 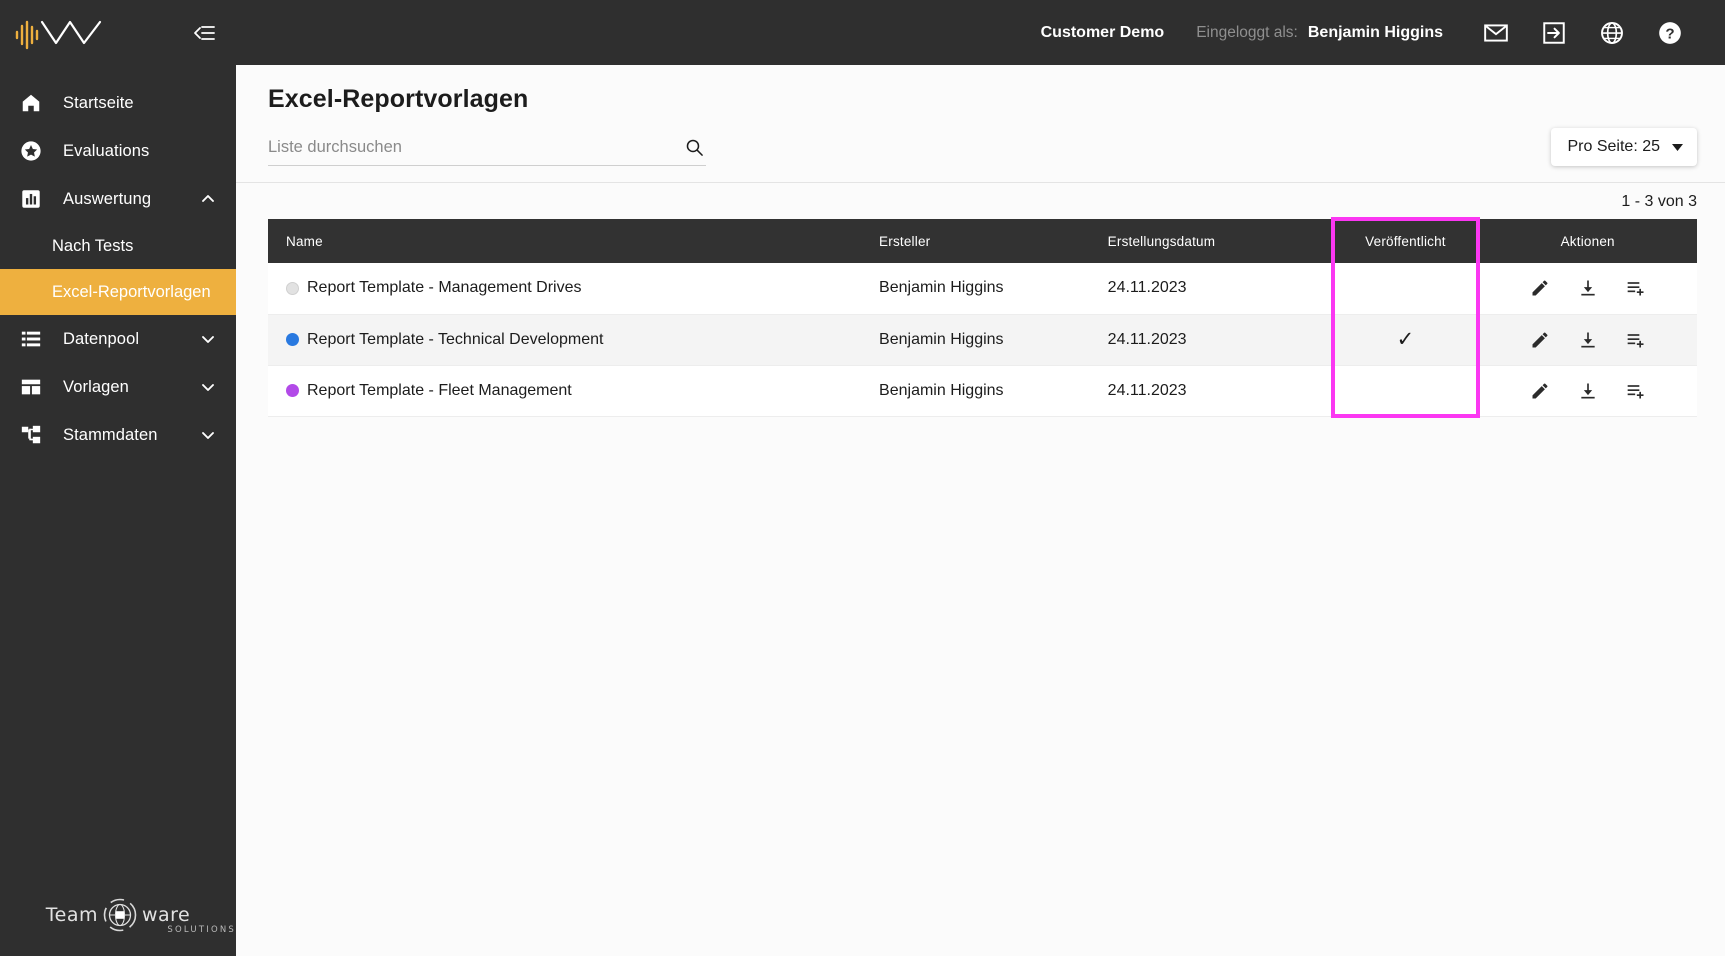 What do you see at coordinates (980, 201) in the screenshot?
I see `result-count: 1 - 3 von 3` at bounding box center [980, 201].